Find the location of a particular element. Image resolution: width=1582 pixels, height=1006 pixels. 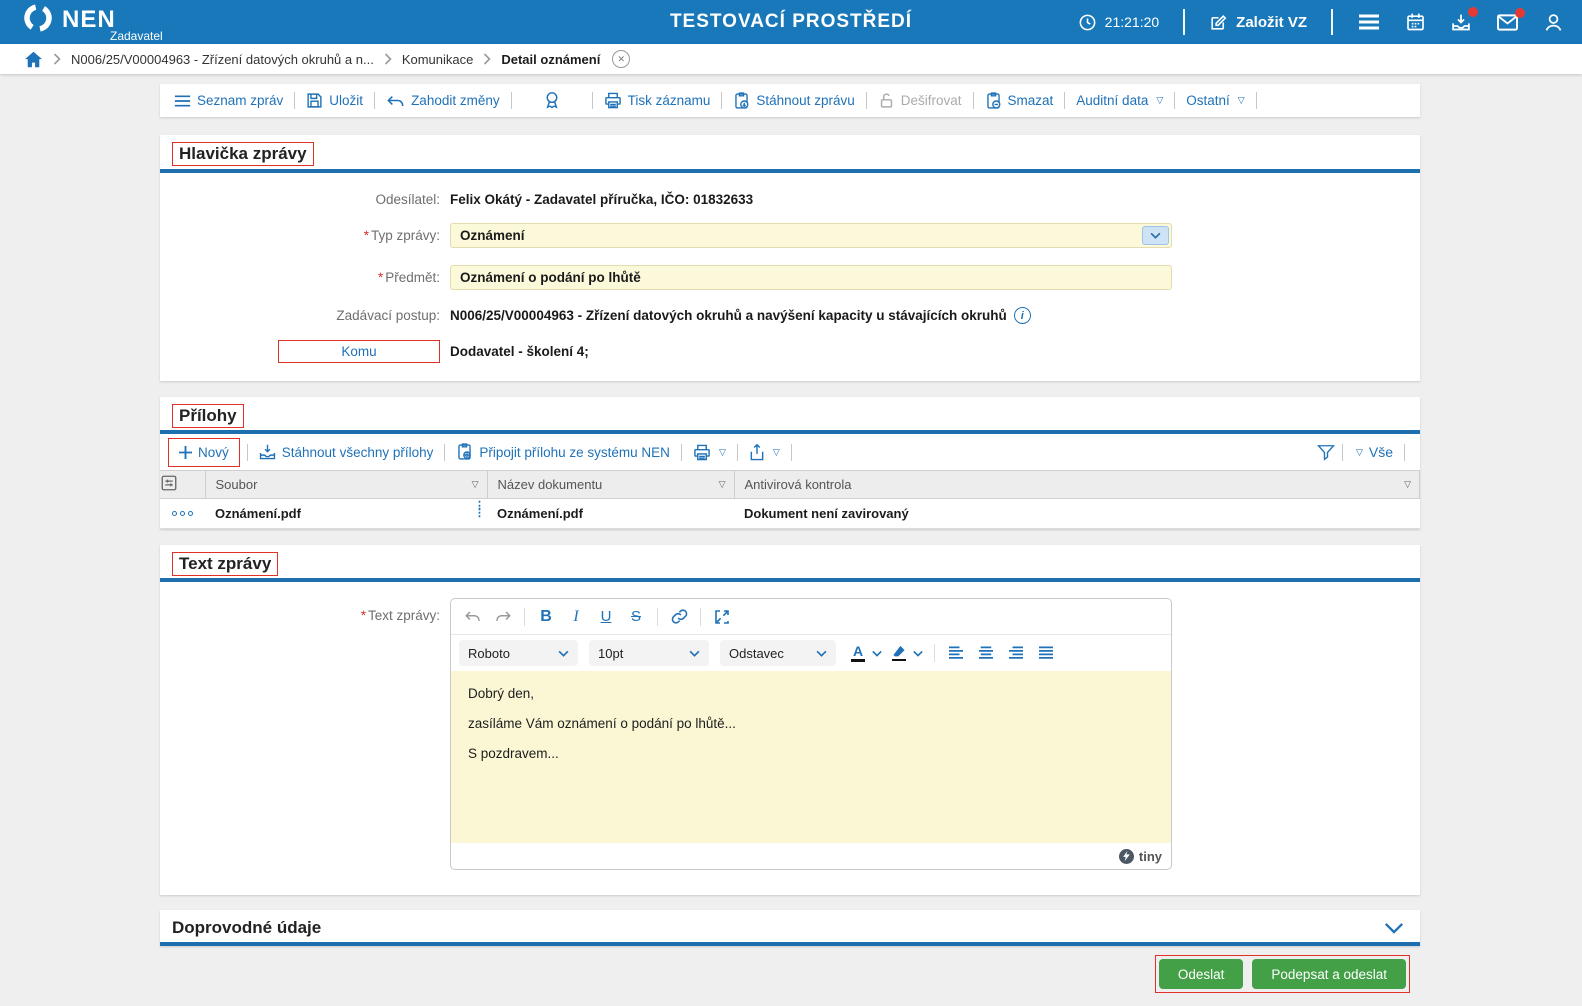

printer-icon is located at coordinates (613, 100).